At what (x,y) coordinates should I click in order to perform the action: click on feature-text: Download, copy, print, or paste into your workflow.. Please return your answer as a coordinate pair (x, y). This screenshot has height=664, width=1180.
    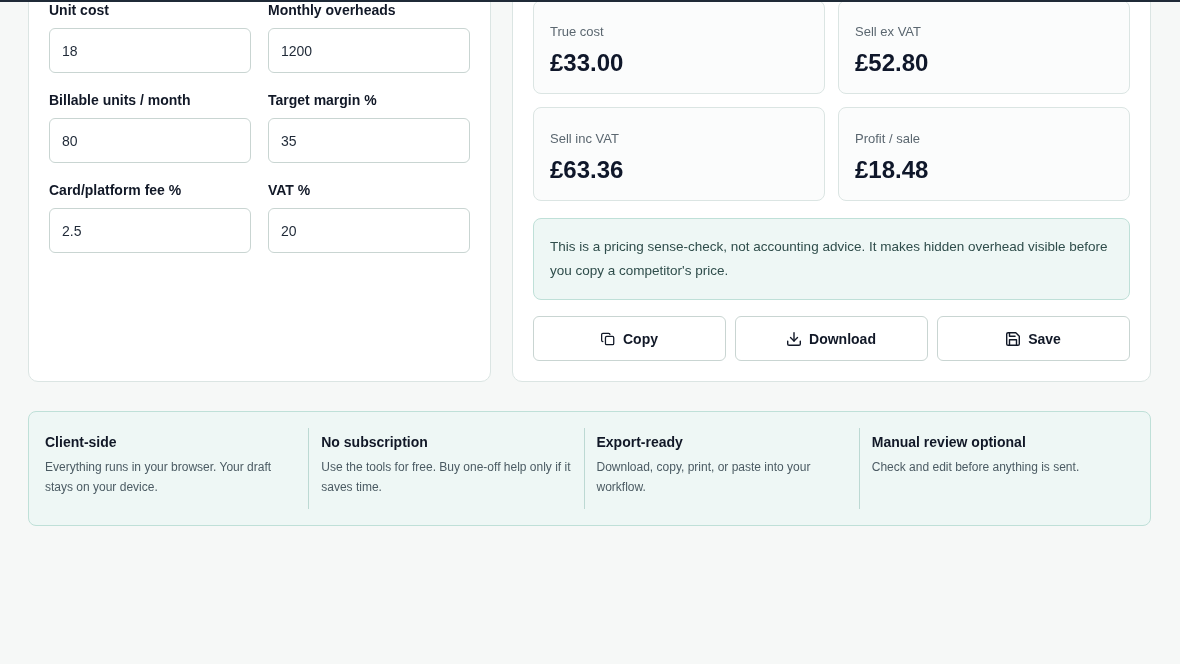
    Looking at the image, I should click on (704, 477).